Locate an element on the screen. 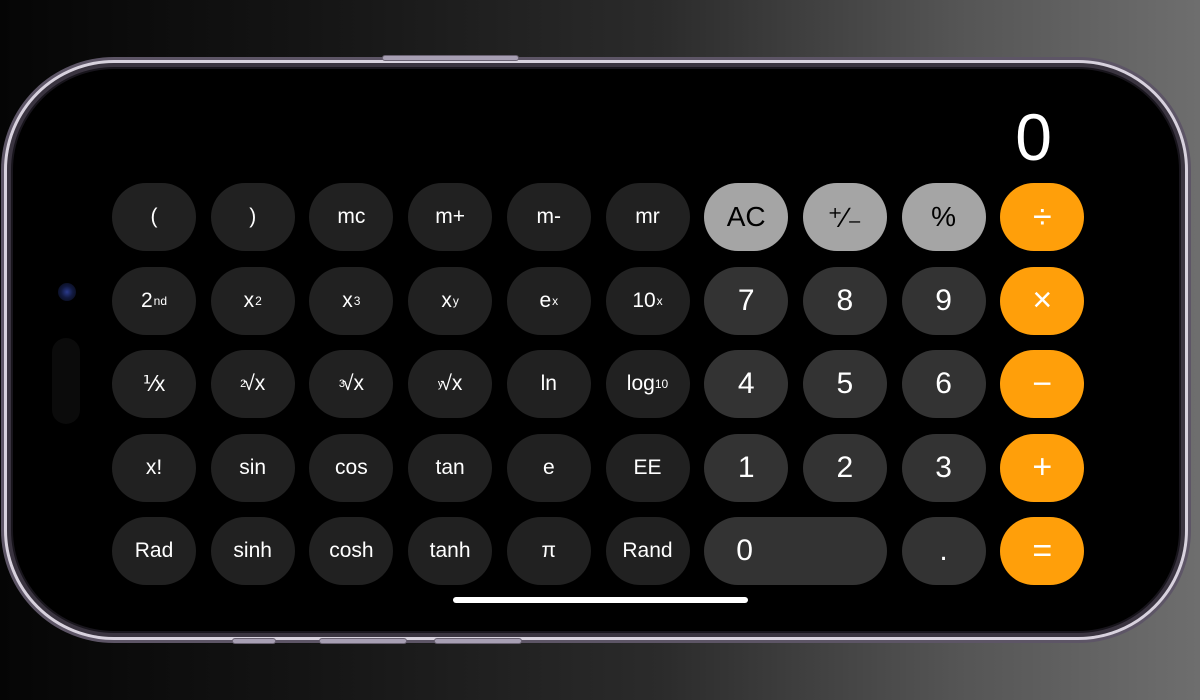  ln-label: ln is located at coordinates (548, 383).